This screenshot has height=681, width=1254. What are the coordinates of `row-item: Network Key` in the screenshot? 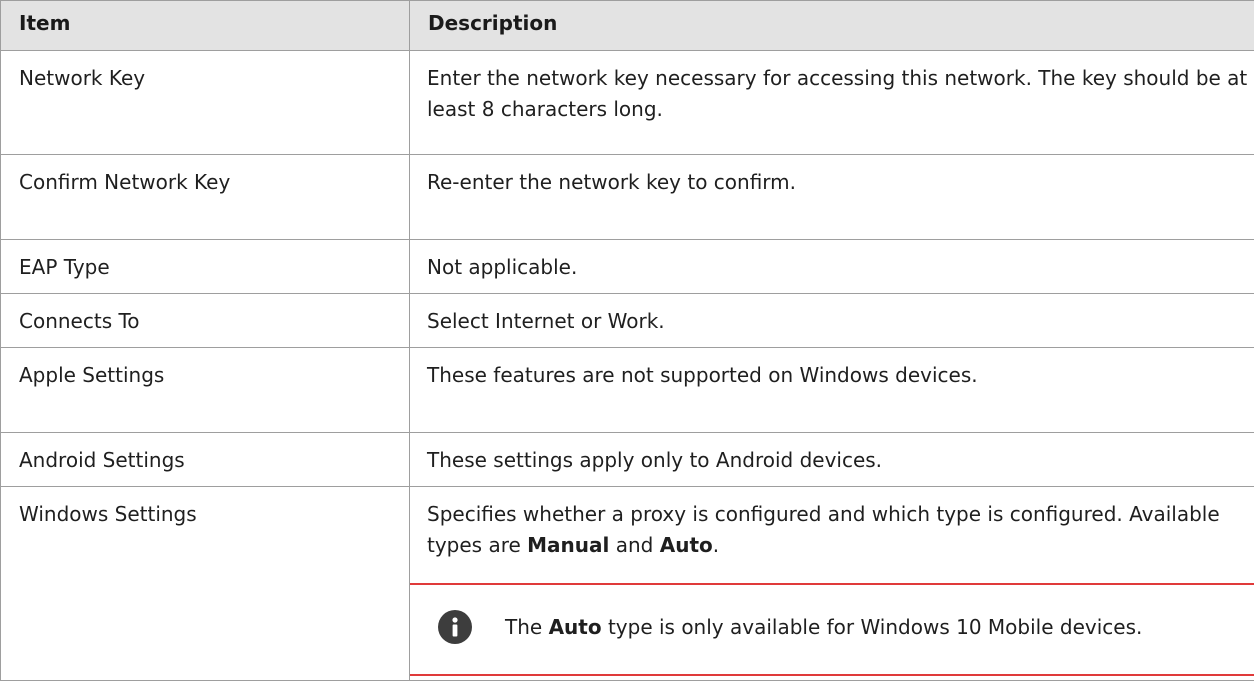 It's located at (205, 103).